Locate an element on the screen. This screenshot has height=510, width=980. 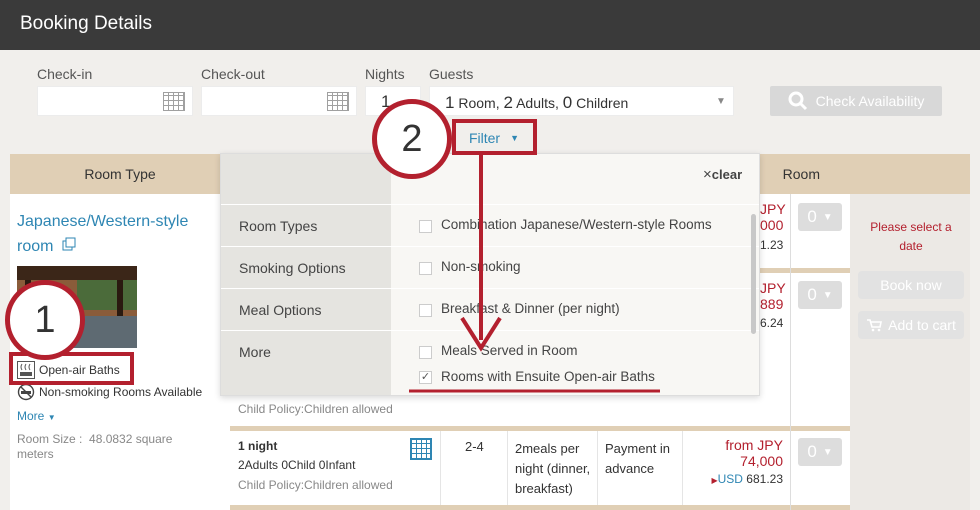
filter-highlight-box is located at coordinates (494, 137).